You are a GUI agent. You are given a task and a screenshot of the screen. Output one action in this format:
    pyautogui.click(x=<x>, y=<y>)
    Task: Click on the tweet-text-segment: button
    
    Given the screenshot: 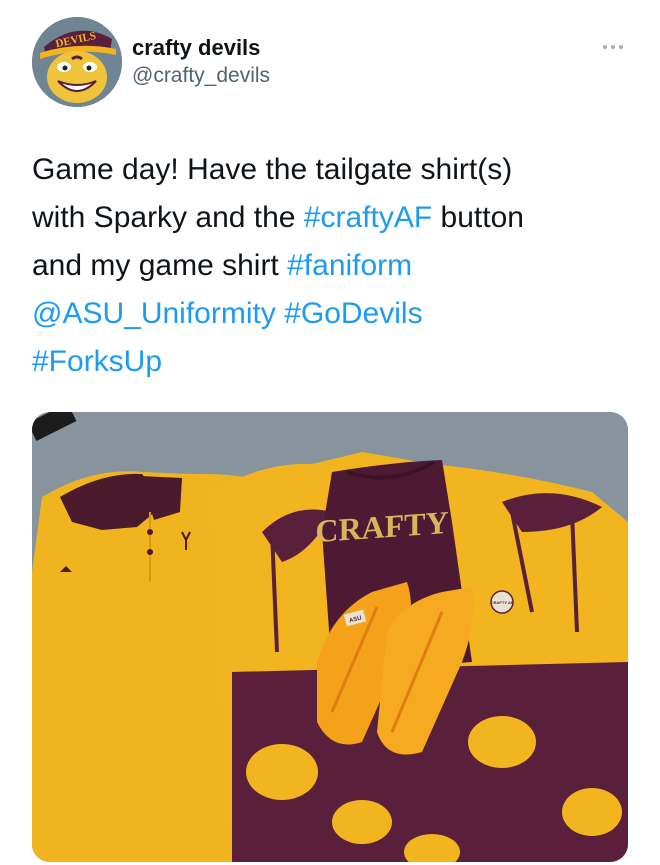 What is the action you would take?
    pyautogui.click(x=478, y=217)
    